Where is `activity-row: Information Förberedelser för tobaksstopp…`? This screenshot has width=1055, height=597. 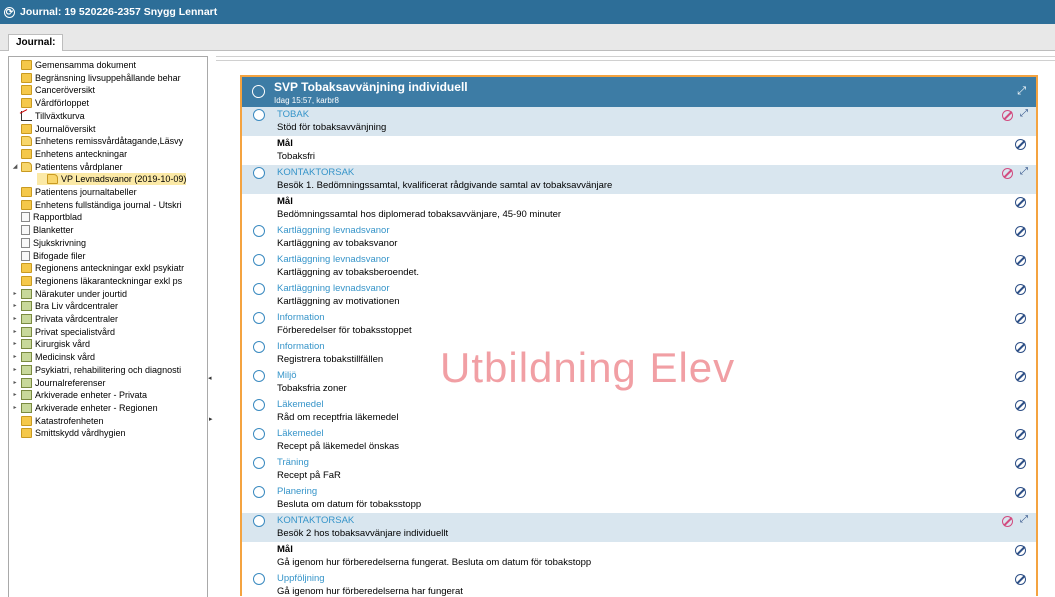
activity-row: Information Förberedelser för tobaksstopp… is located at coordinates (639, 324).